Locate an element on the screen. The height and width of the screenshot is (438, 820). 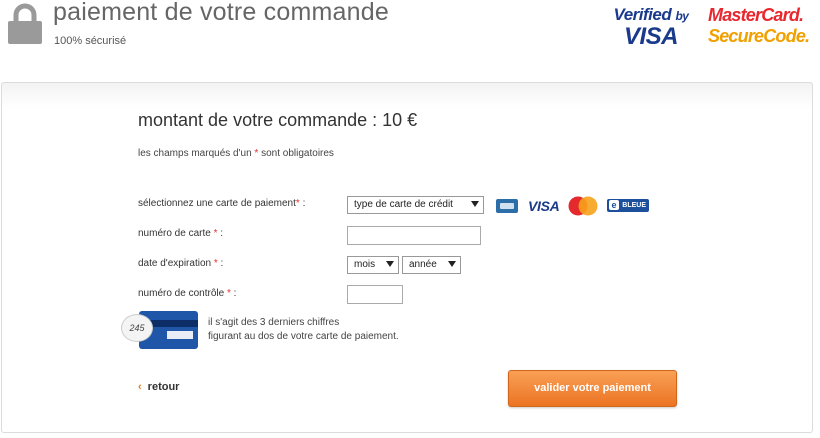
lock-icon is located at coordinates (25, 23).